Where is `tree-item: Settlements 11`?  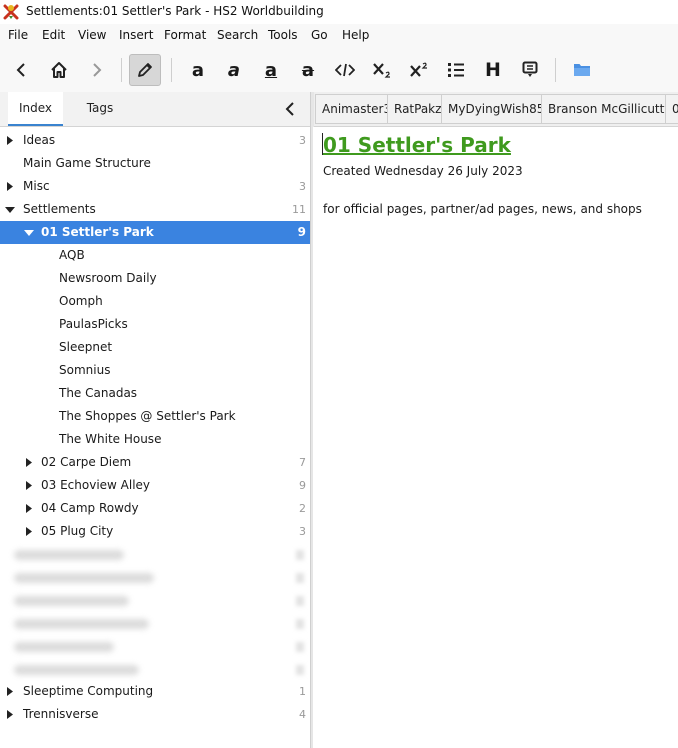 tree-item: Settlements 11 is located at coordinates (155, 209).